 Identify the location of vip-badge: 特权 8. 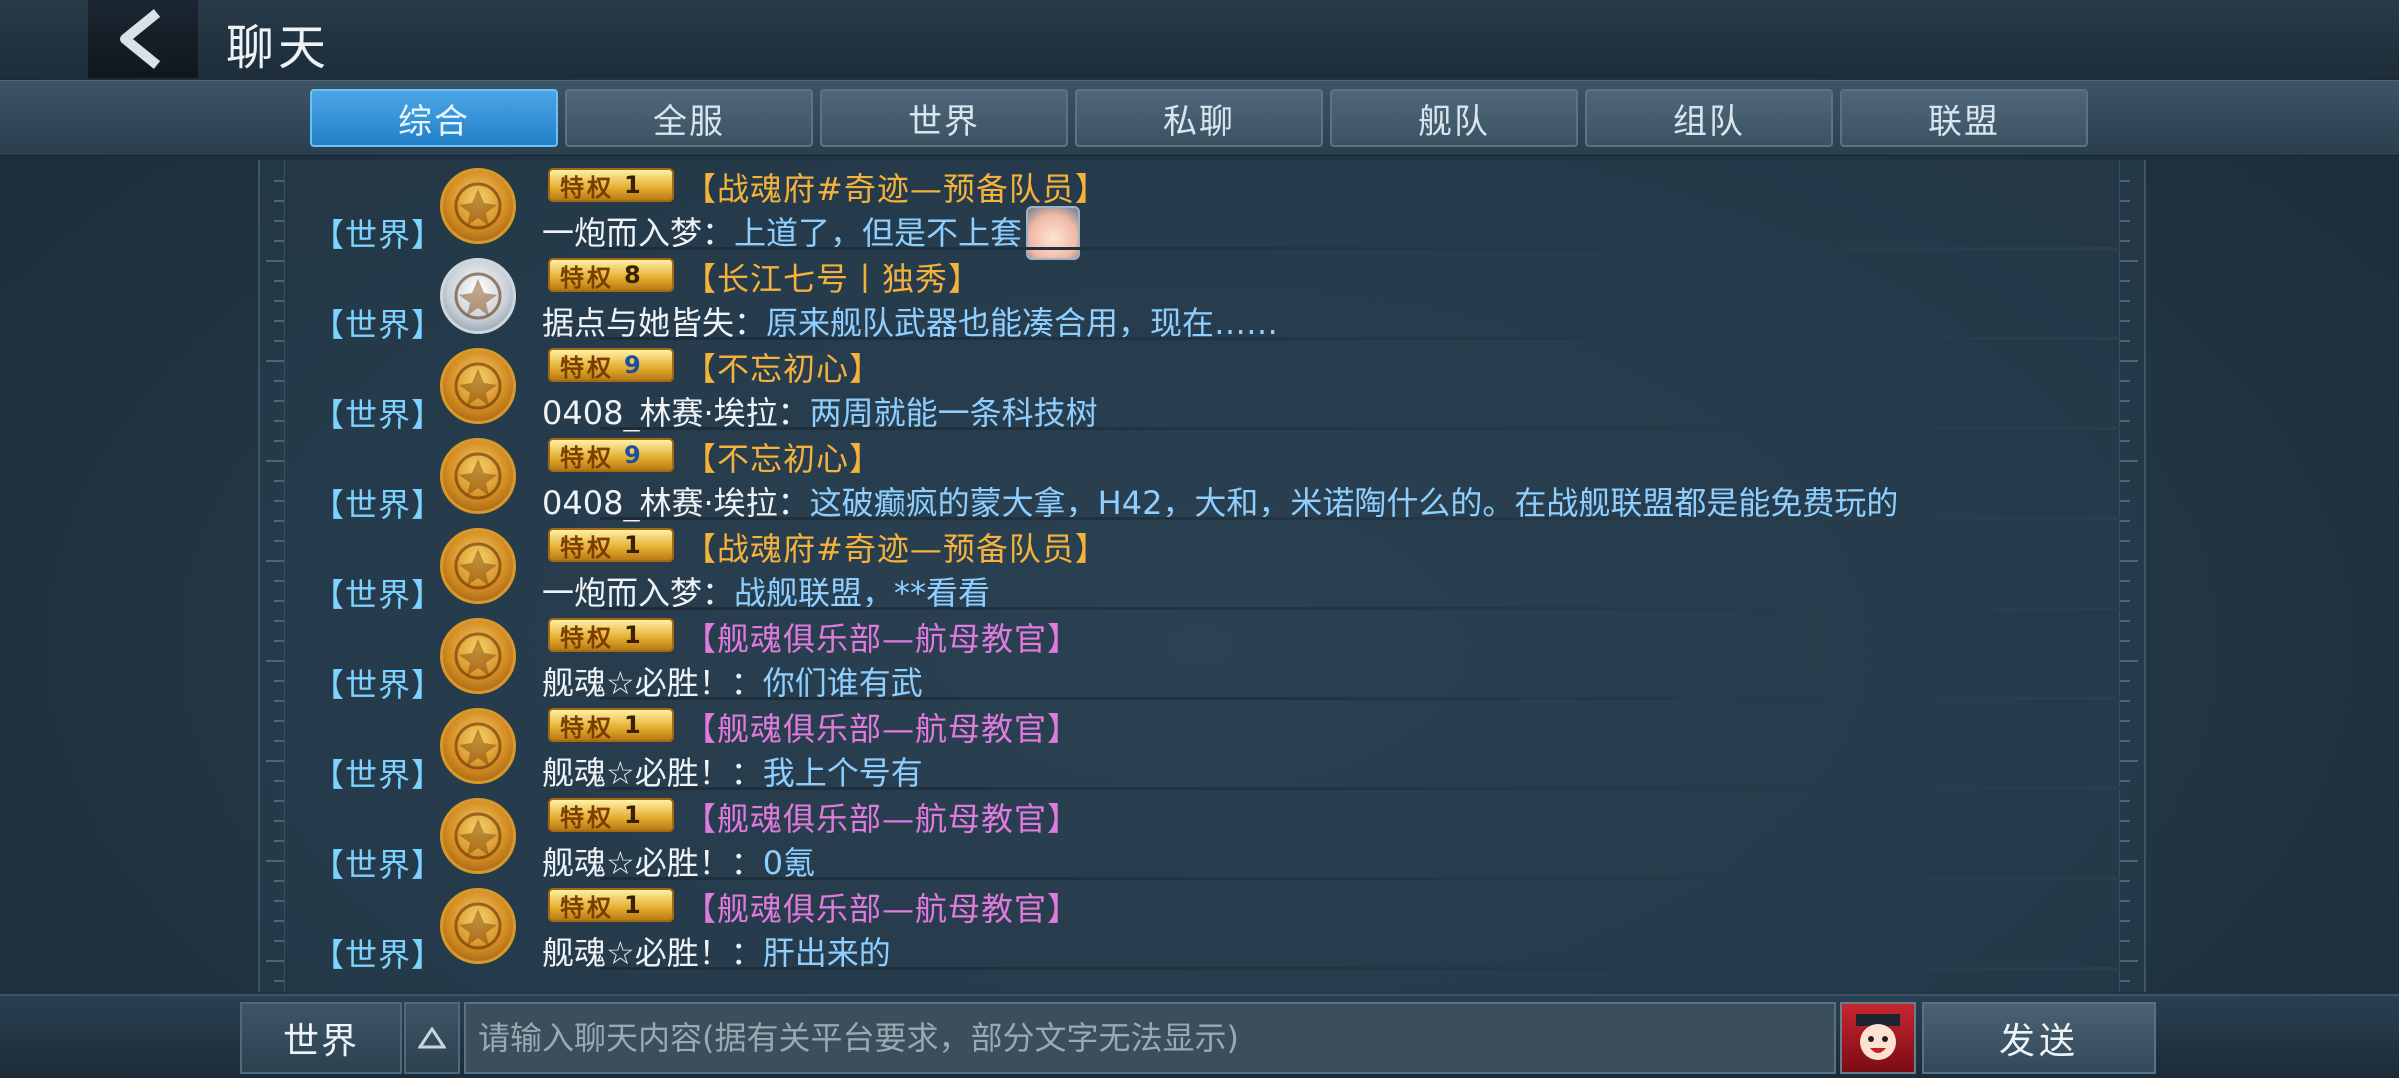
(611, 275).